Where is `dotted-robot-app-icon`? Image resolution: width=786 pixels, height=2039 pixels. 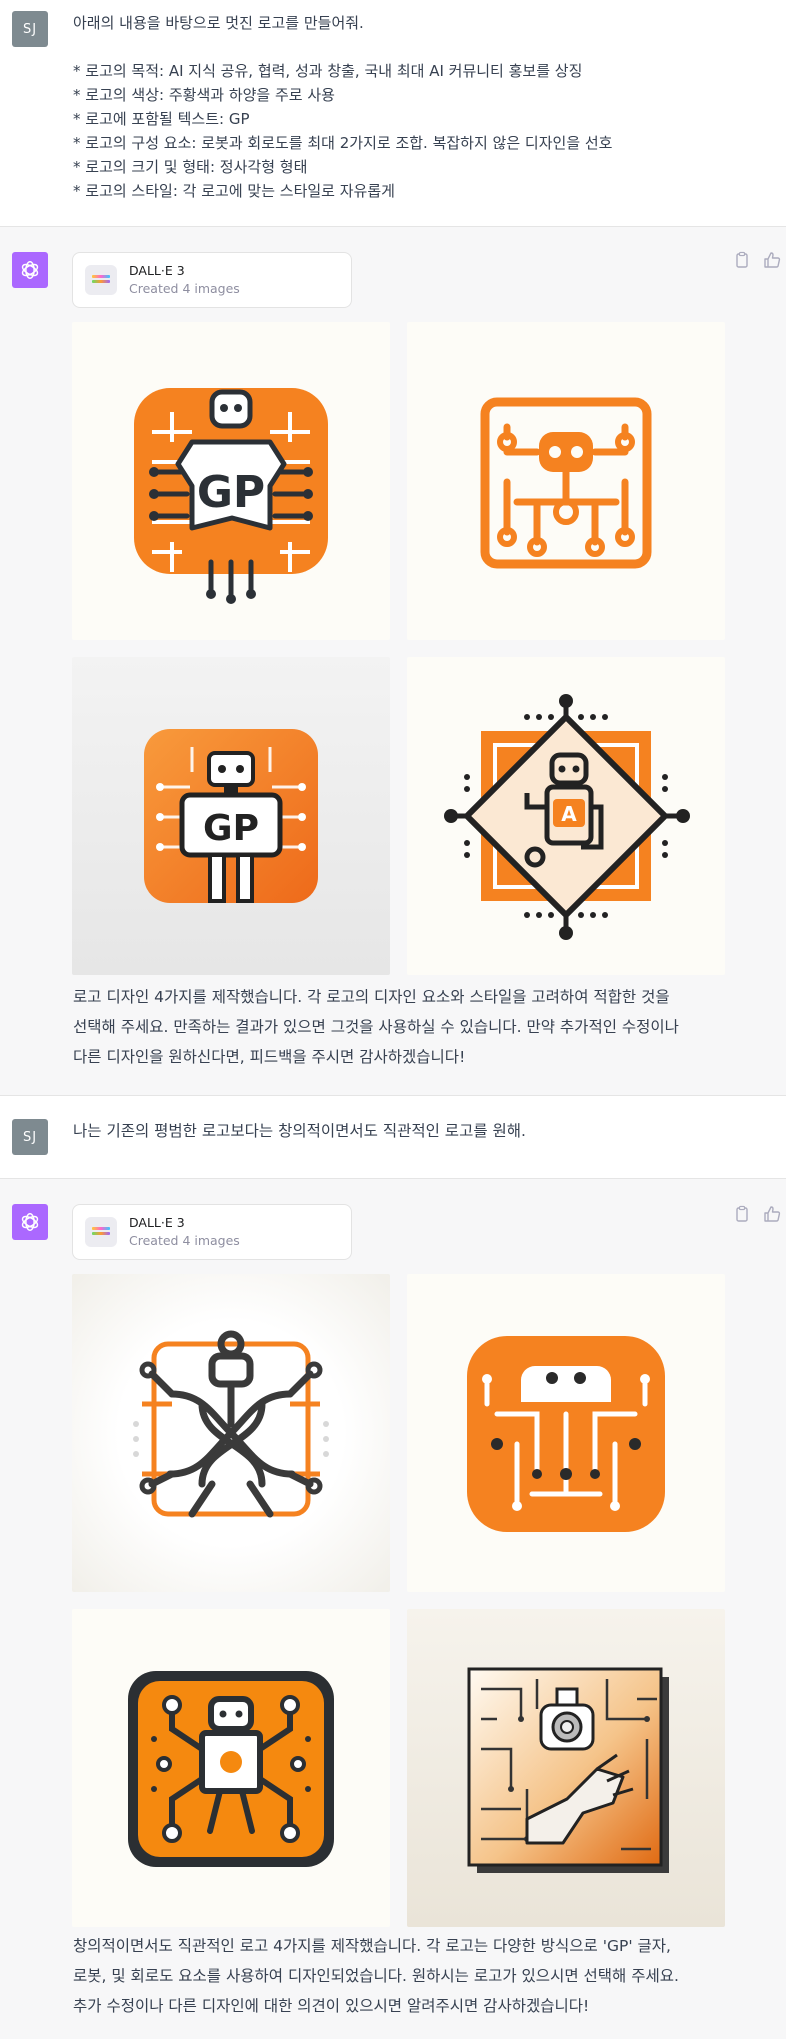
dotted-robot-app-icon is located at coordinates (566, 1434).